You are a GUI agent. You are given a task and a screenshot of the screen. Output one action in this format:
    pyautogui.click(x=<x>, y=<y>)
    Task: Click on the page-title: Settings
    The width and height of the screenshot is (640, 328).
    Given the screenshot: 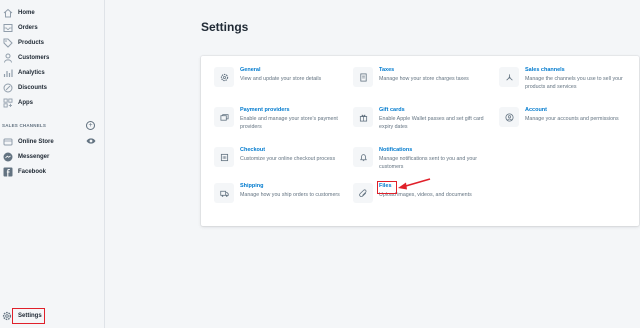 What is the action you would take?
    pyautogui.click(x=225, y=27)
    